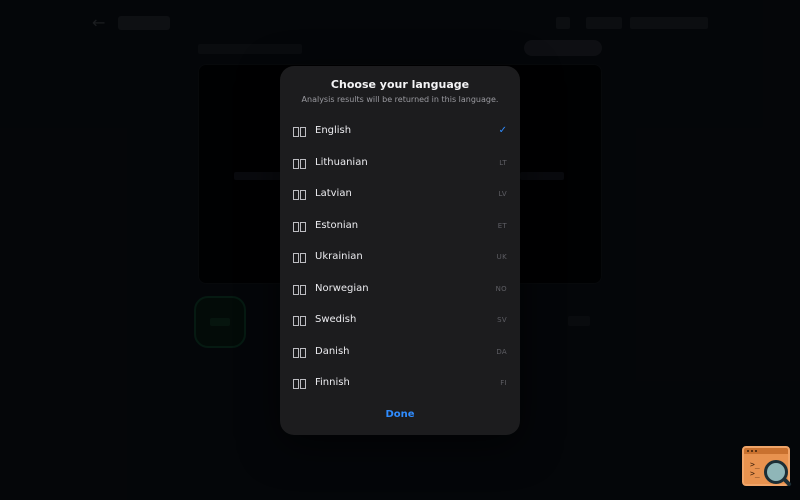 This screenshot has width=800, height=500. I want to click on language-name: Swedish, so click(336, 319).